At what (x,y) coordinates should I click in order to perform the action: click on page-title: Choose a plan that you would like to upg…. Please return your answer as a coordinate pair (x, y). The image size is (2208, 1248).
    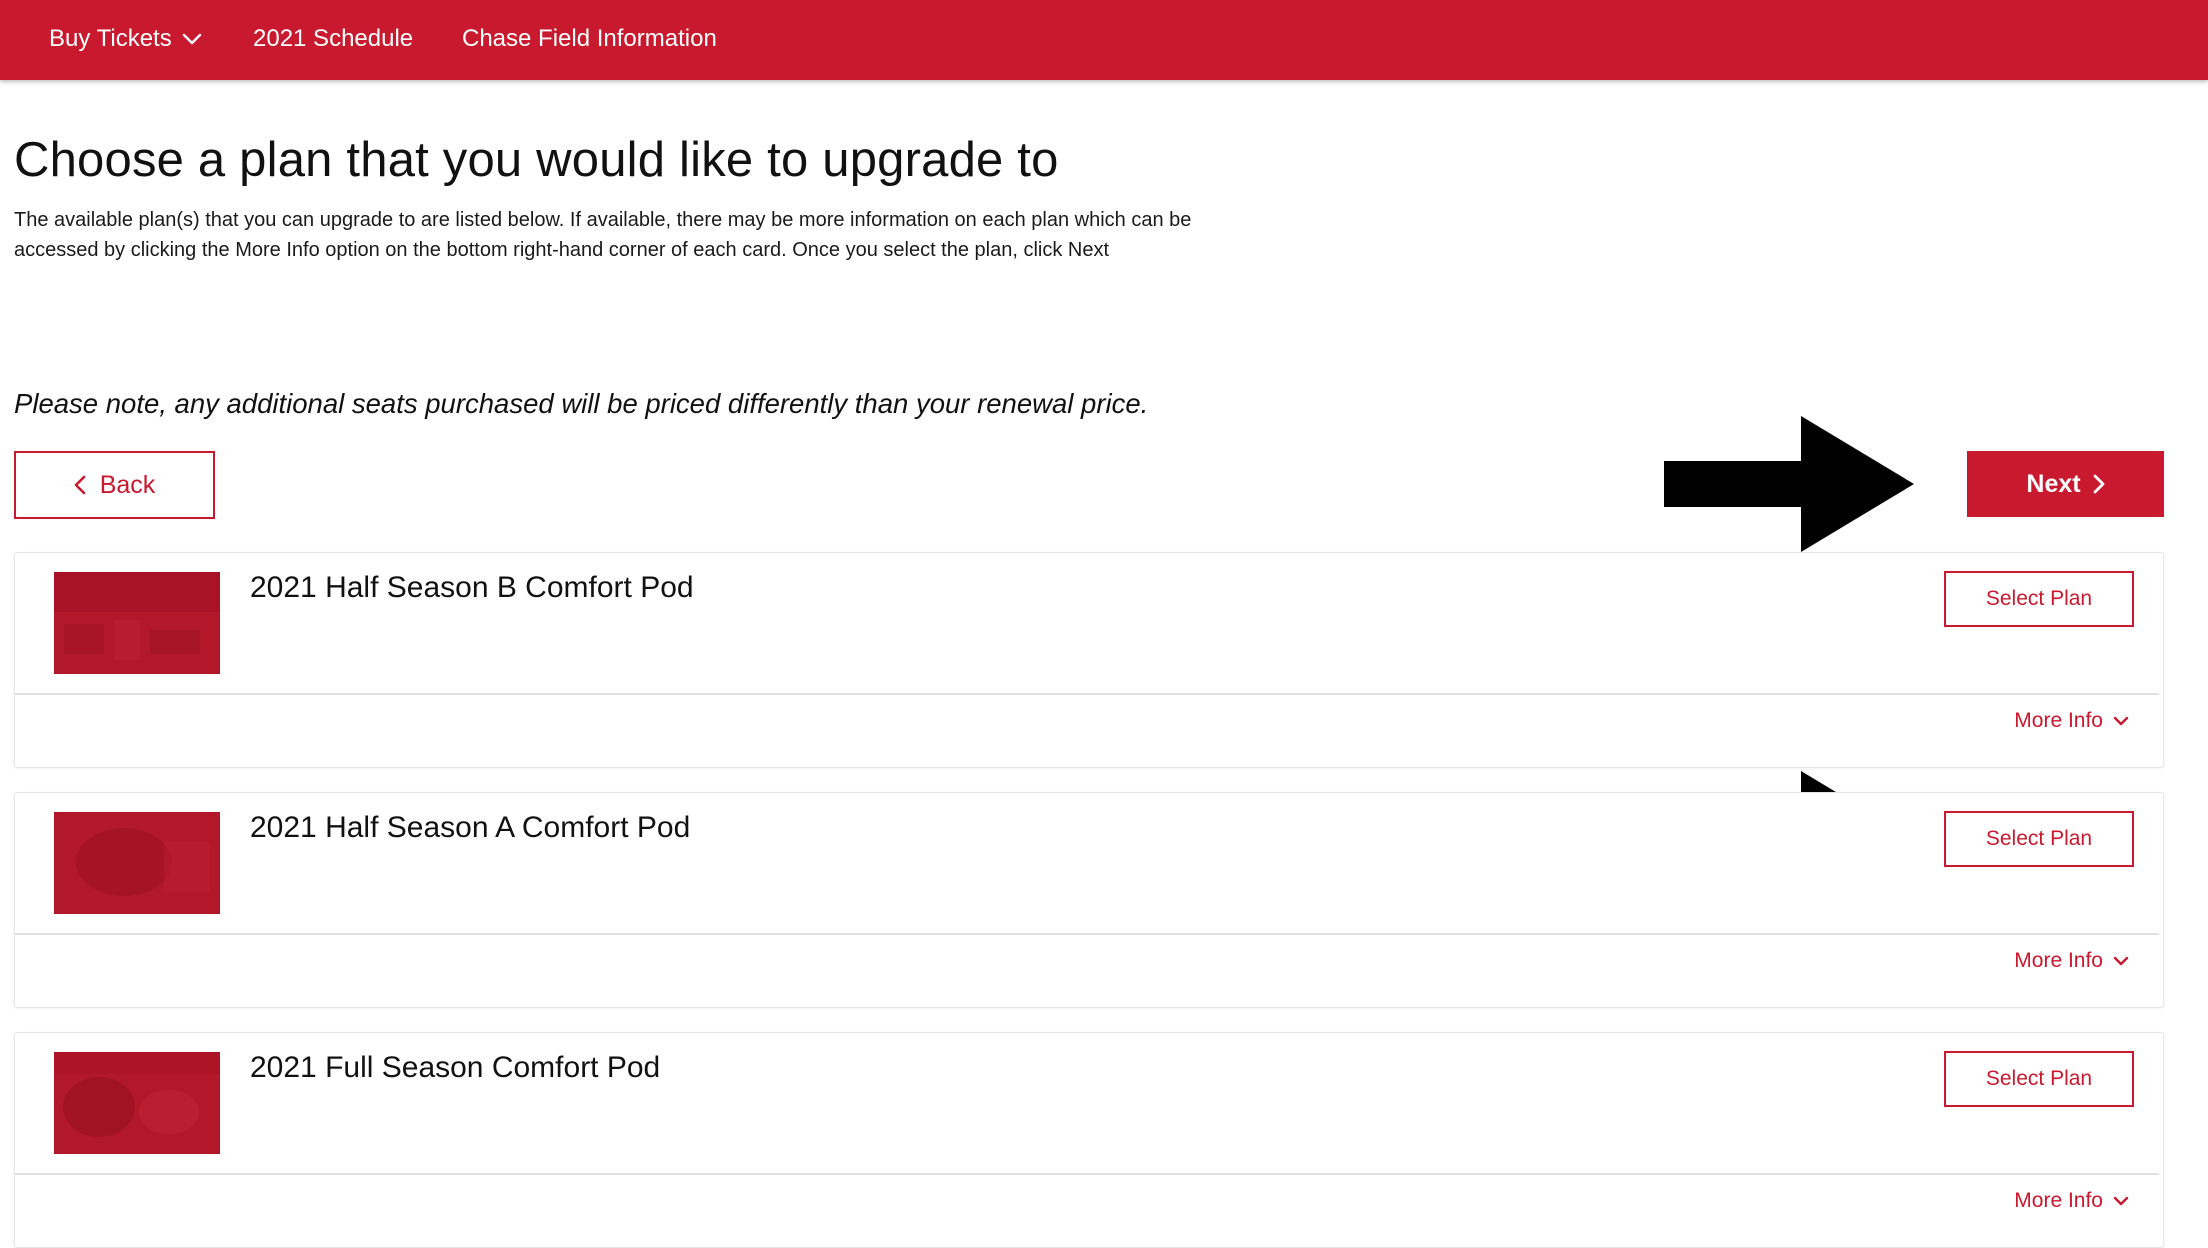
    Looking at the image, I should click on (536, 160).